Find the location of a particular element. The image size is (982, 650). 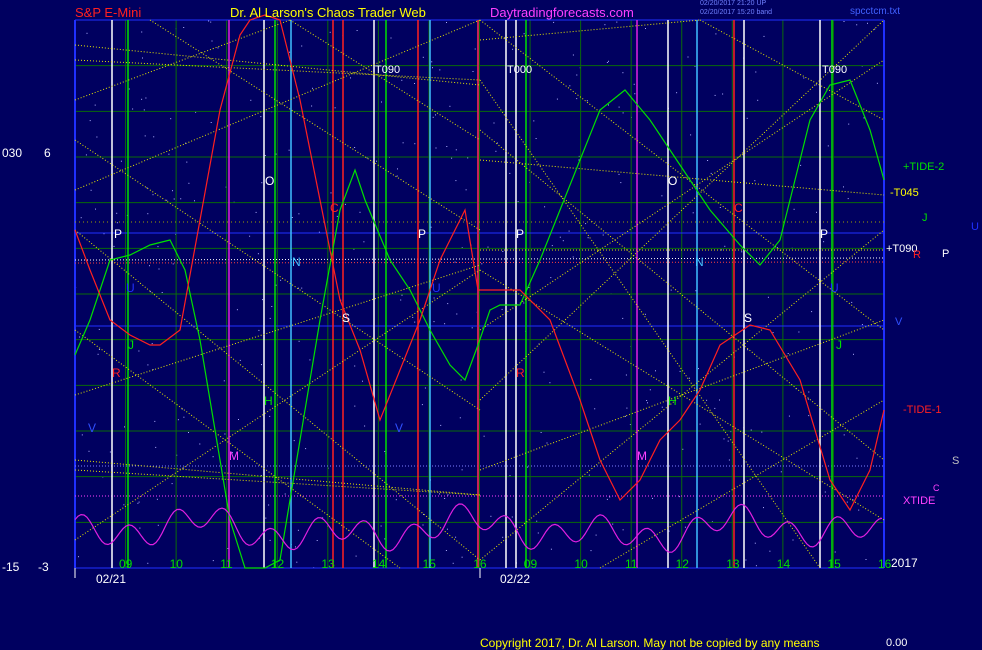

letter-marker: H is located at coordinates (672, 401).